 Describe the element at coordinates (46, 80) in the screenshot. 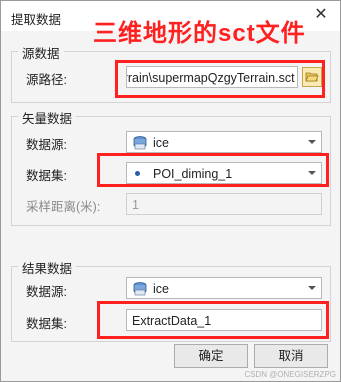

I see `source-path-label: 源路径:` at that location.